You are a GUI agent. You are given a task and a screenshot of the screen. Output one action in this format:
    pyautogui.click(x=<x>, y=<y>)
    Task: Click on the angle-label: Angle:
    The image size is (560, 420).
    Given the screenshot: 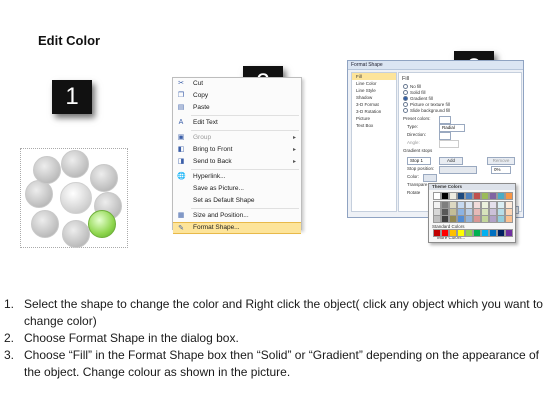 What is the action you would take?
    pyautogui.click(x=413, y=142)
    